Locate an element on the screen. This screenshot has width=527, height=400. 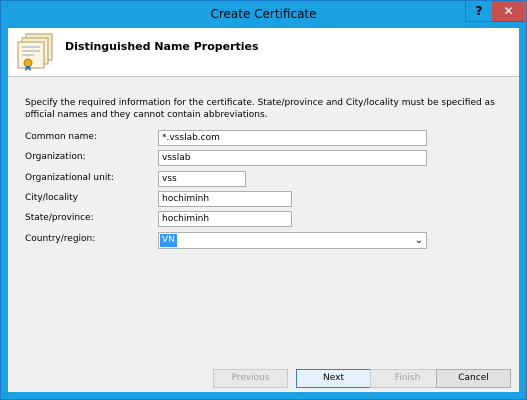
close-button: ✕ is located at coordinates (508, 11).